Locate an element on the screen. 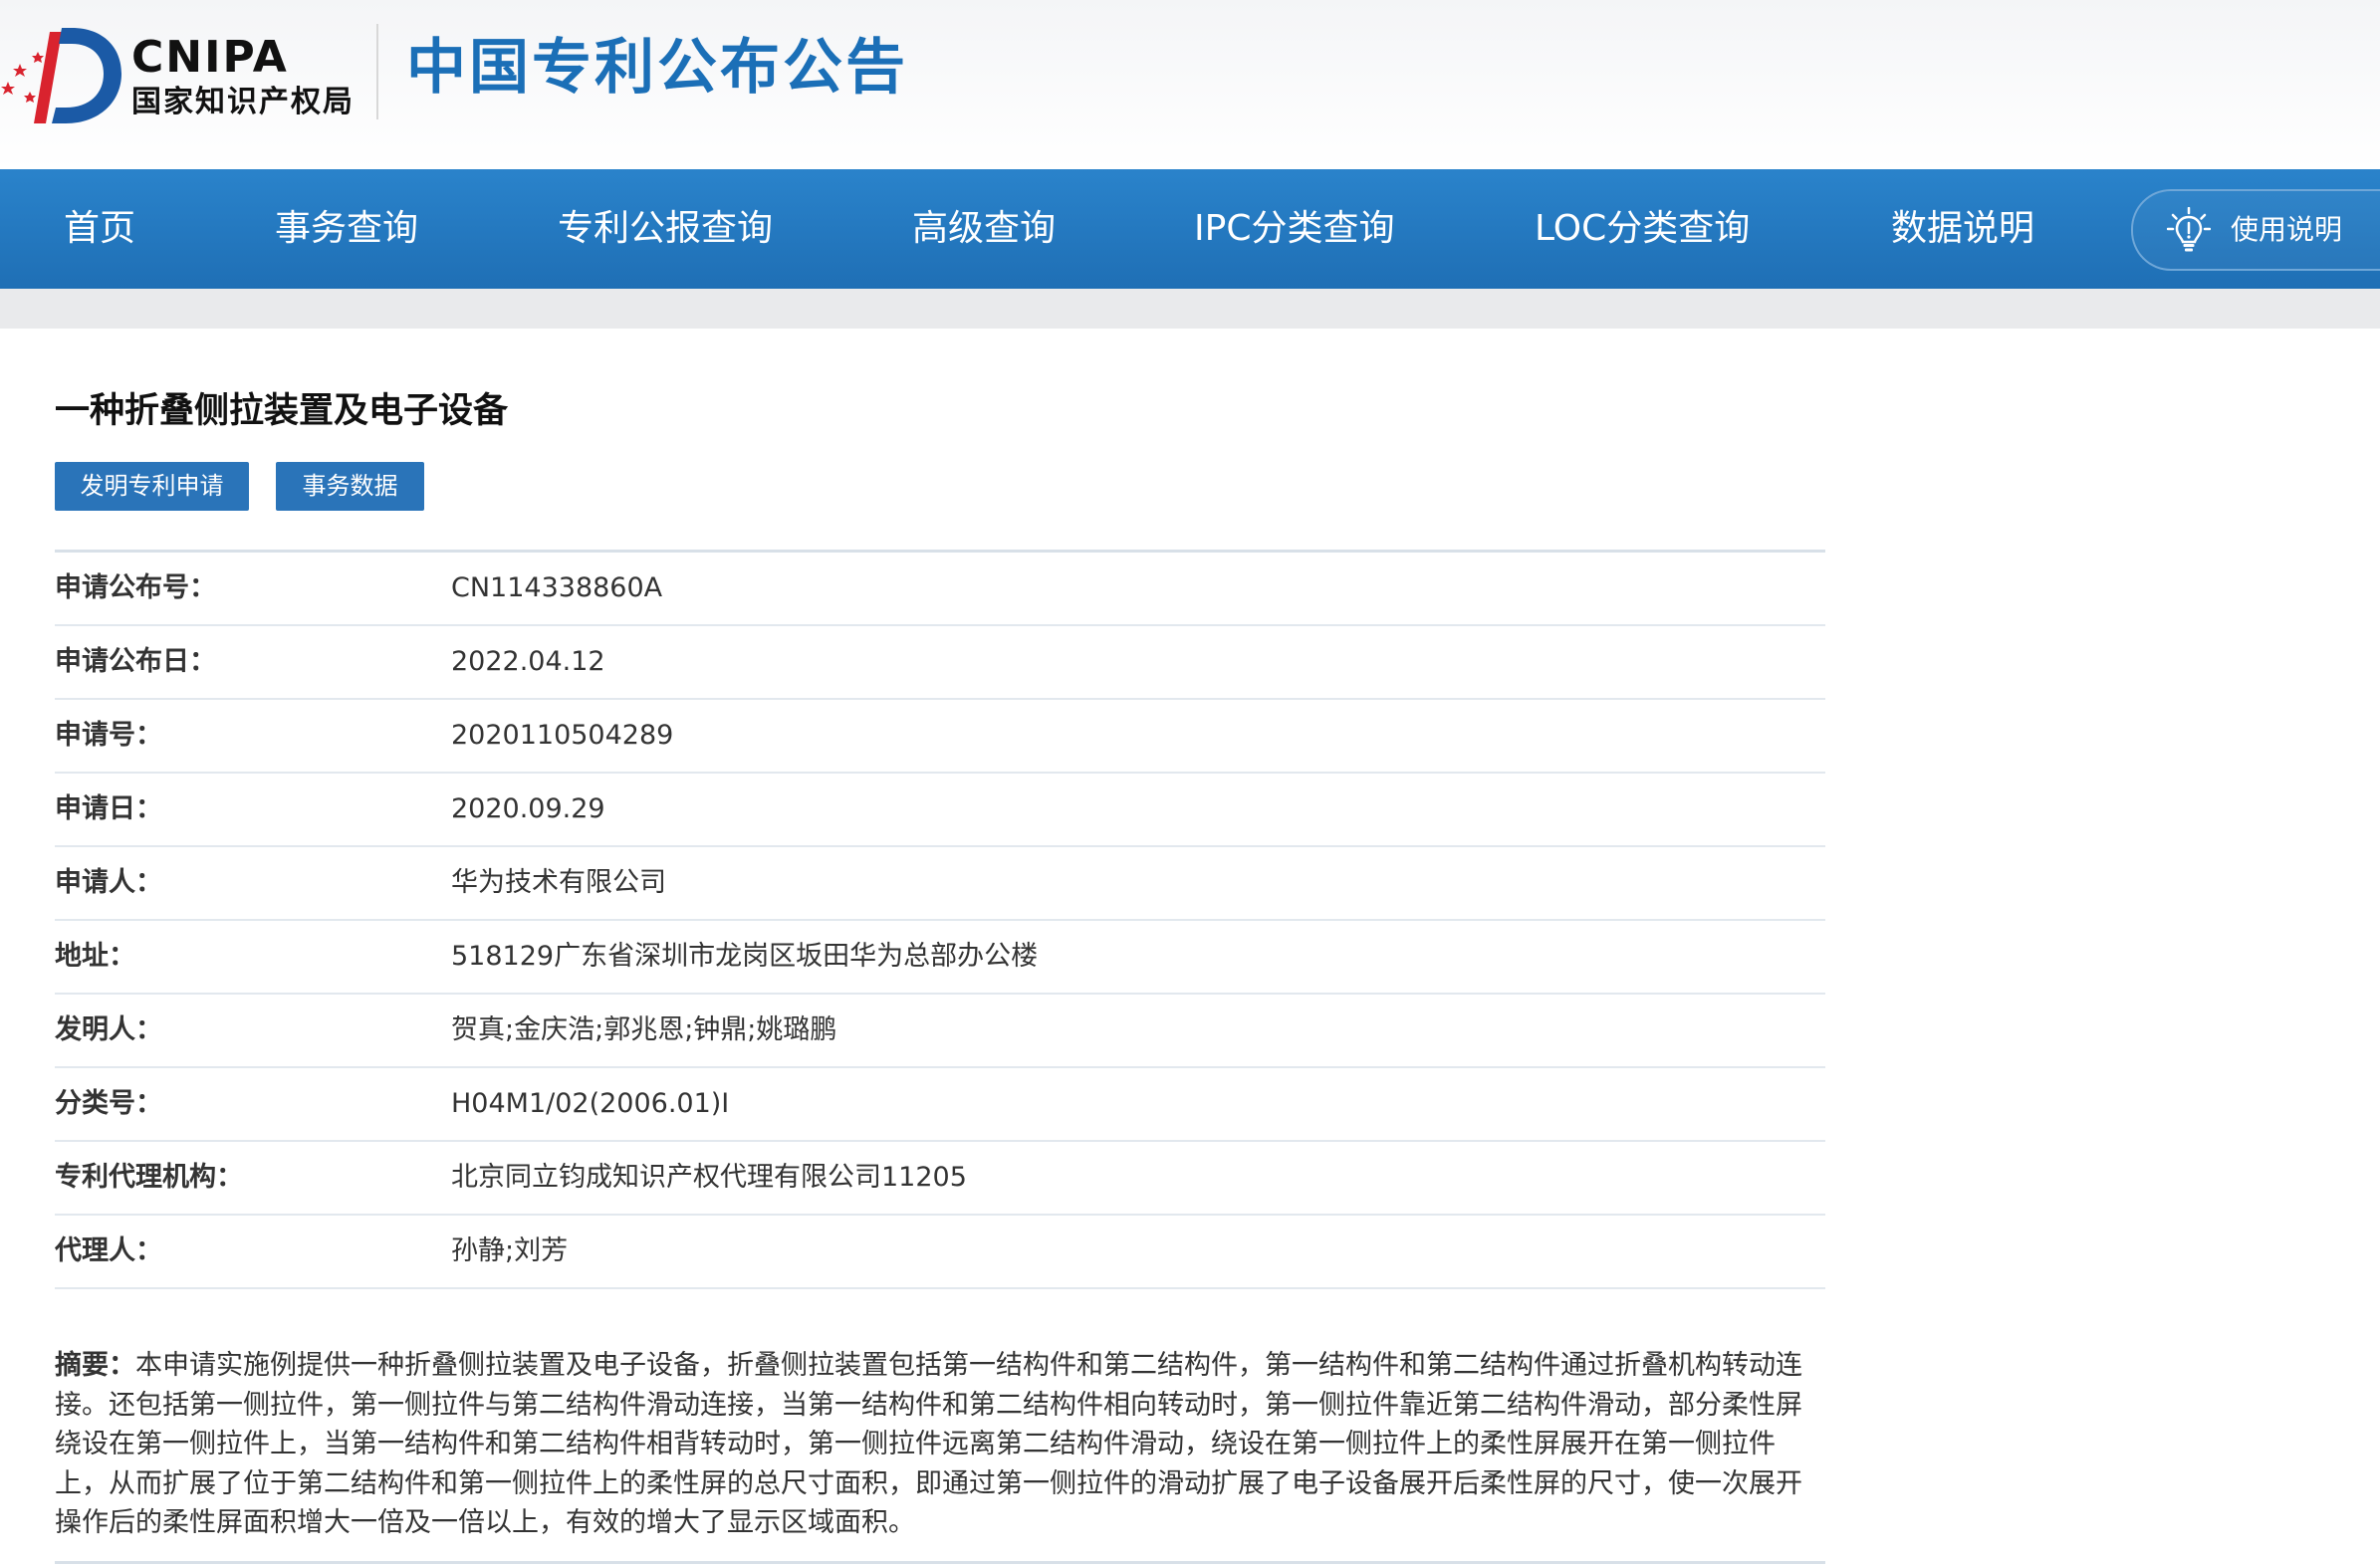  table-row: 申请日： 2020.09.29 is located at coordinates (940, 810).